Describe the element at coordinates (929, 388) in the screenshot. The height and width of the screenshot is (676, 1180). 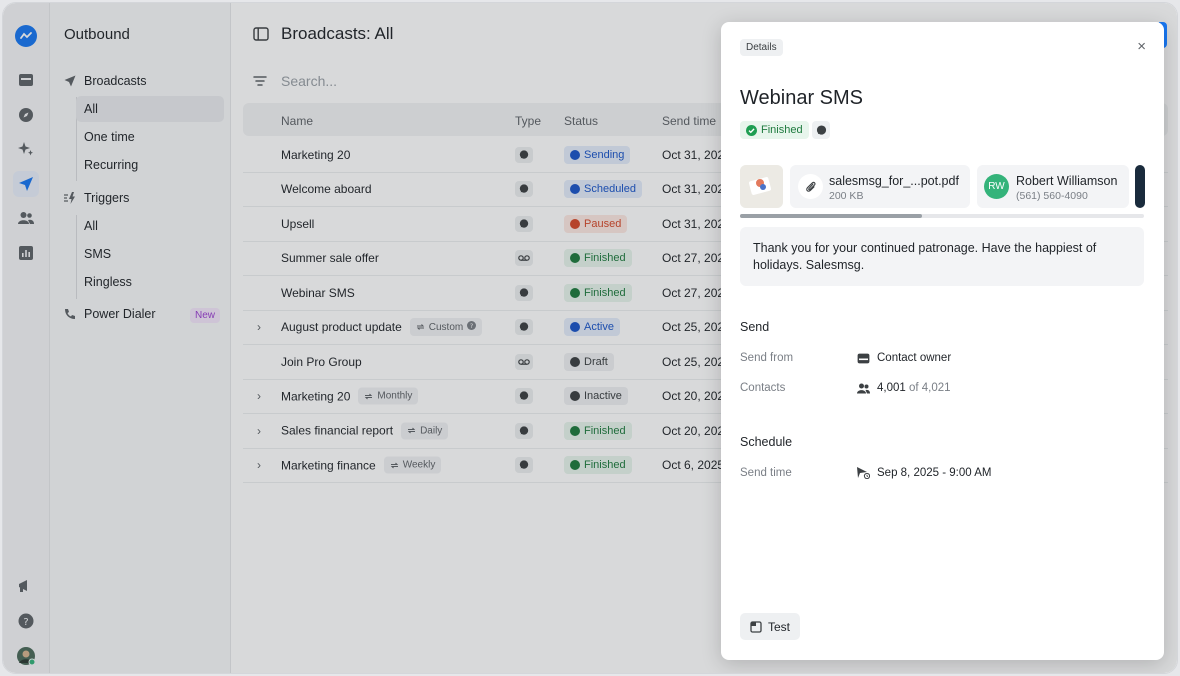
I see `contacts-total: of 4,021` at that location.